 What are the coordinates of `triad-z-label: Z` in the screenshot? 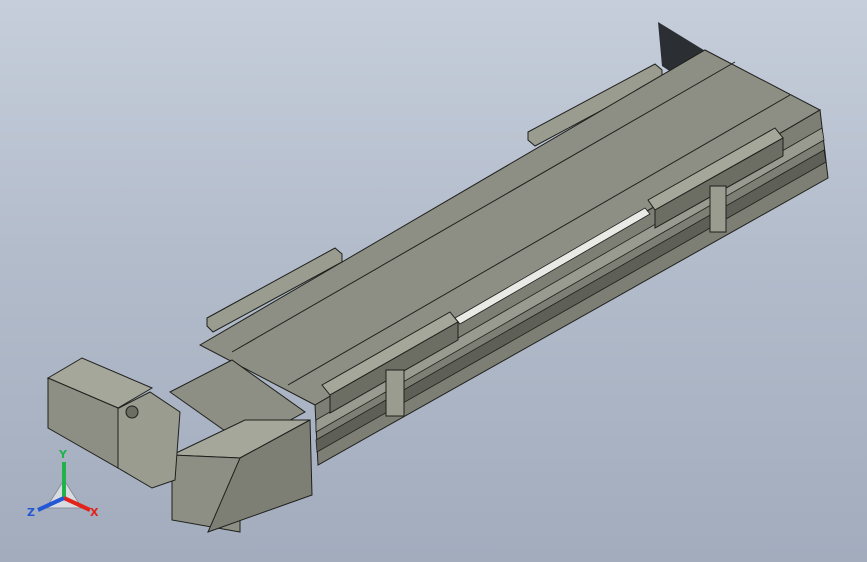 It's located at (31, 512).